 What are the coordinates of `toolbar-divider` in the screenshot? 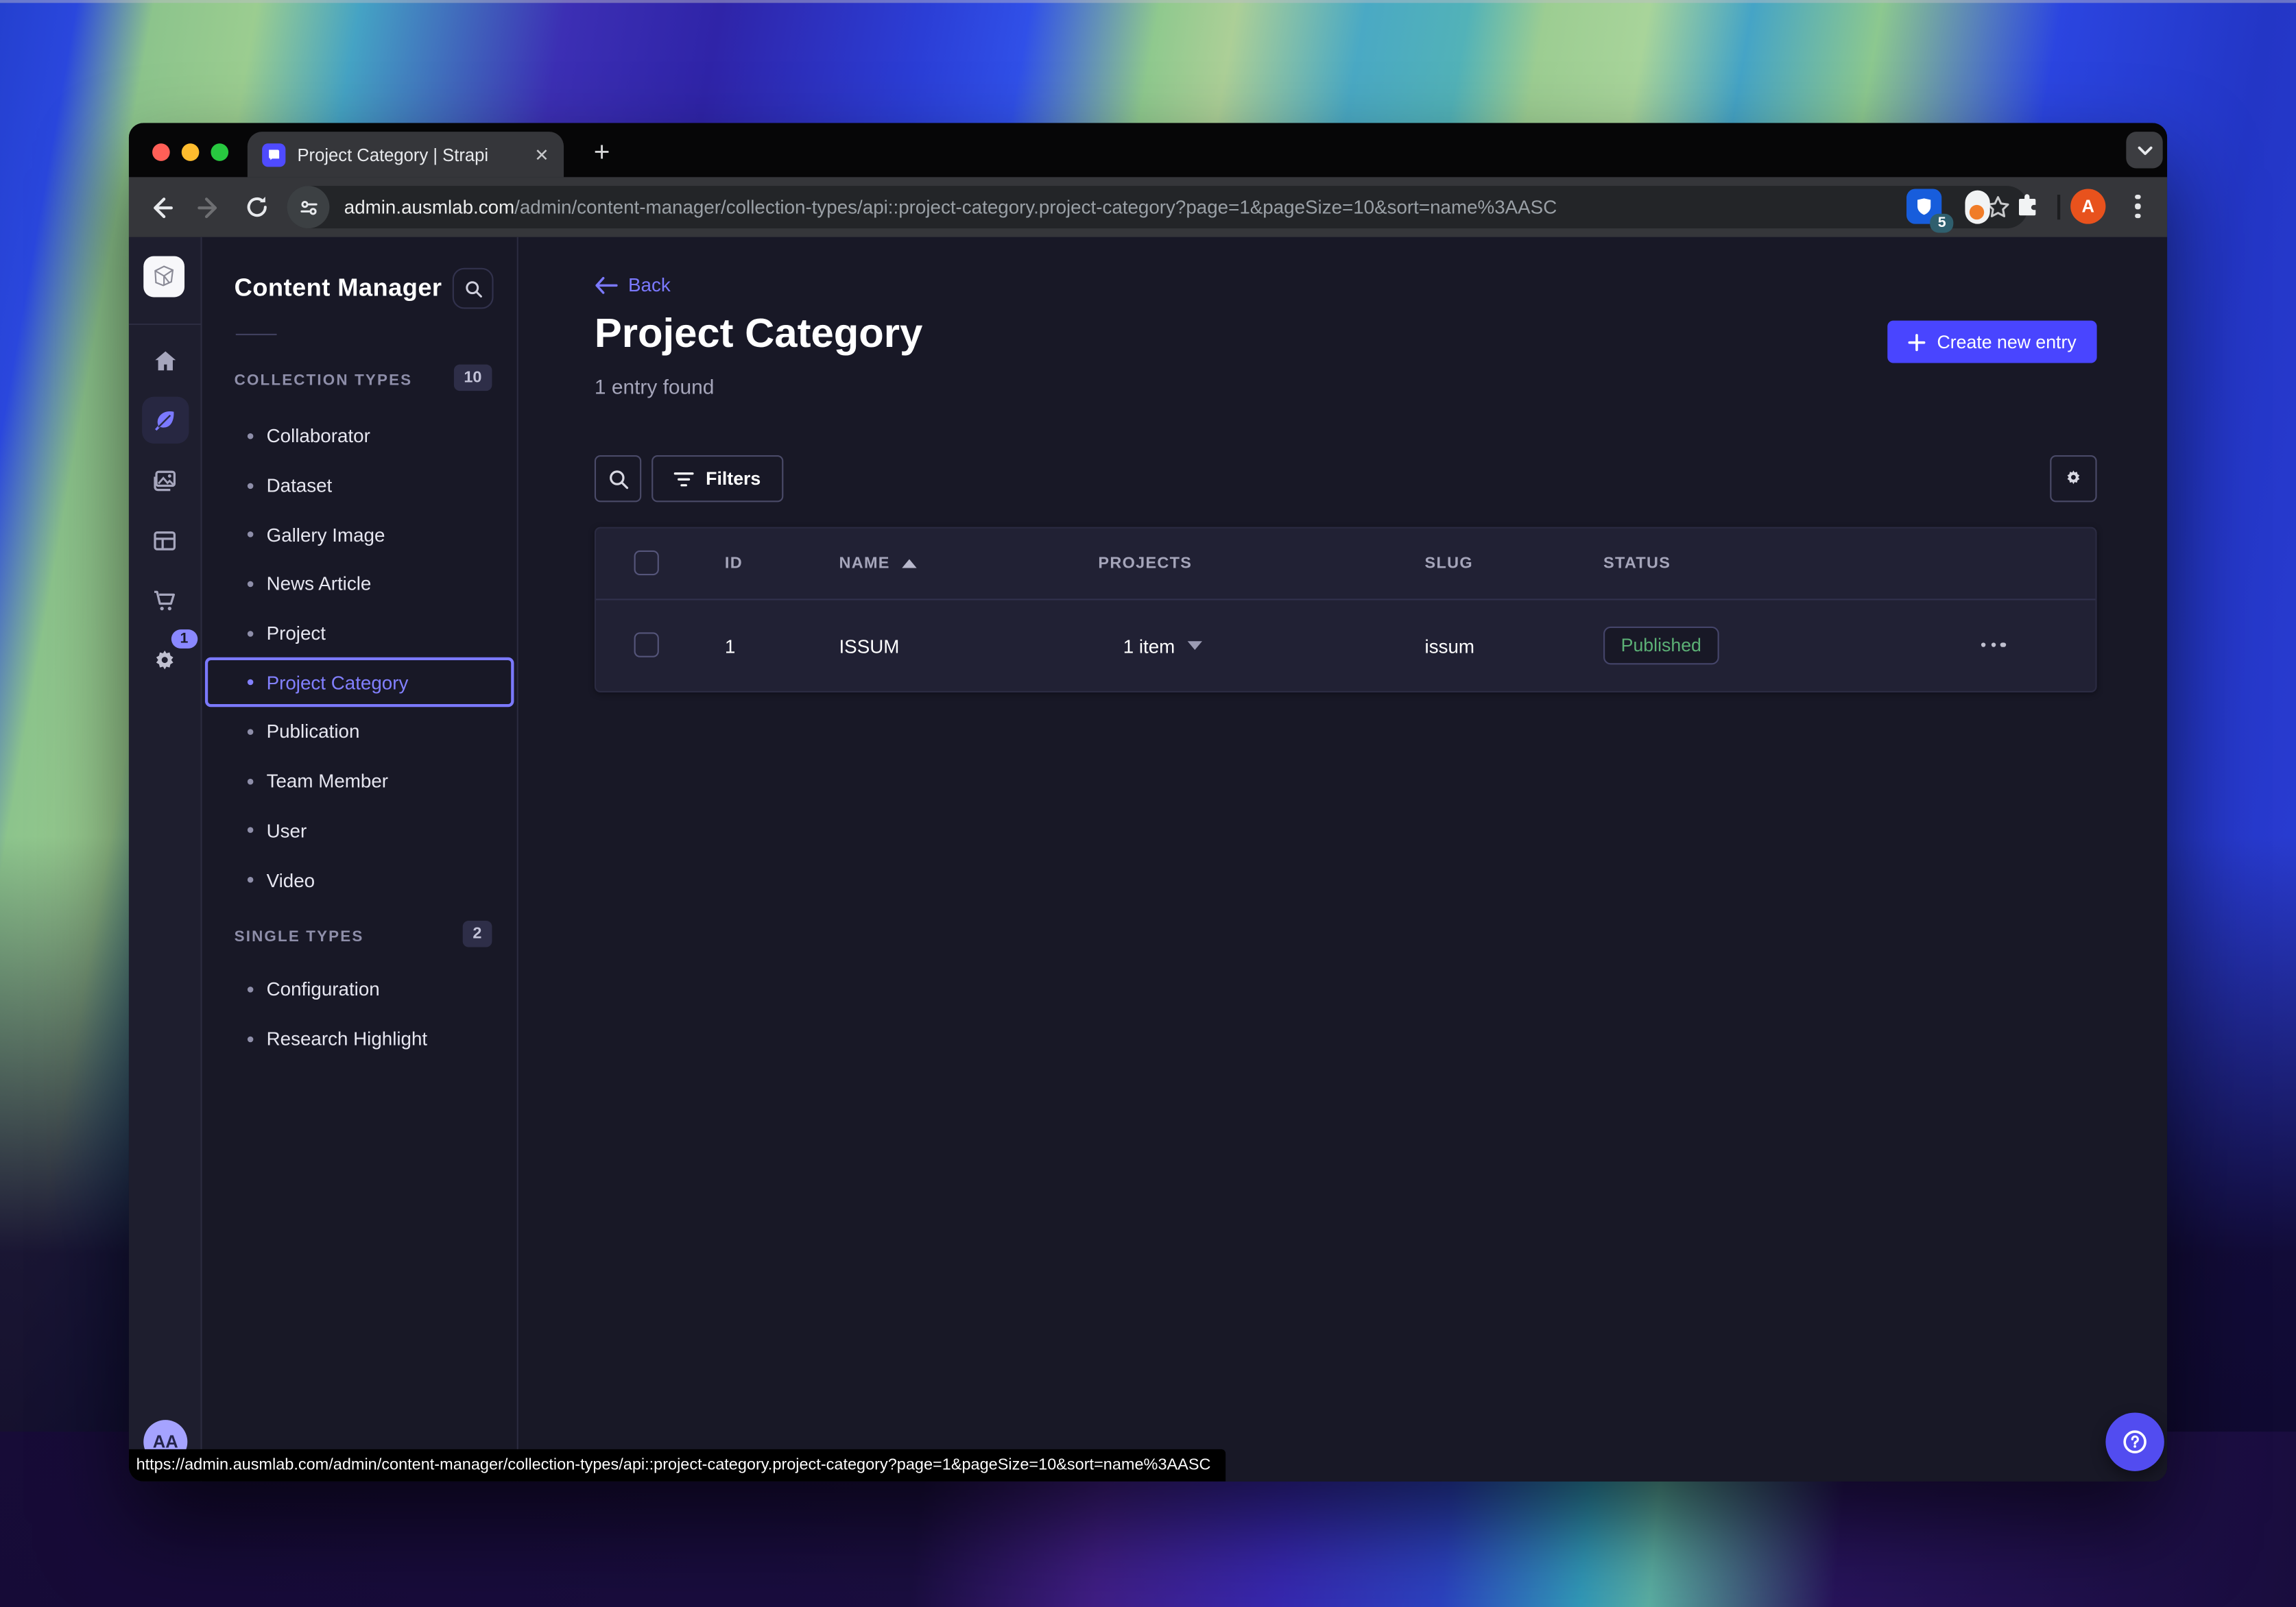 It's located at (2059, 207).